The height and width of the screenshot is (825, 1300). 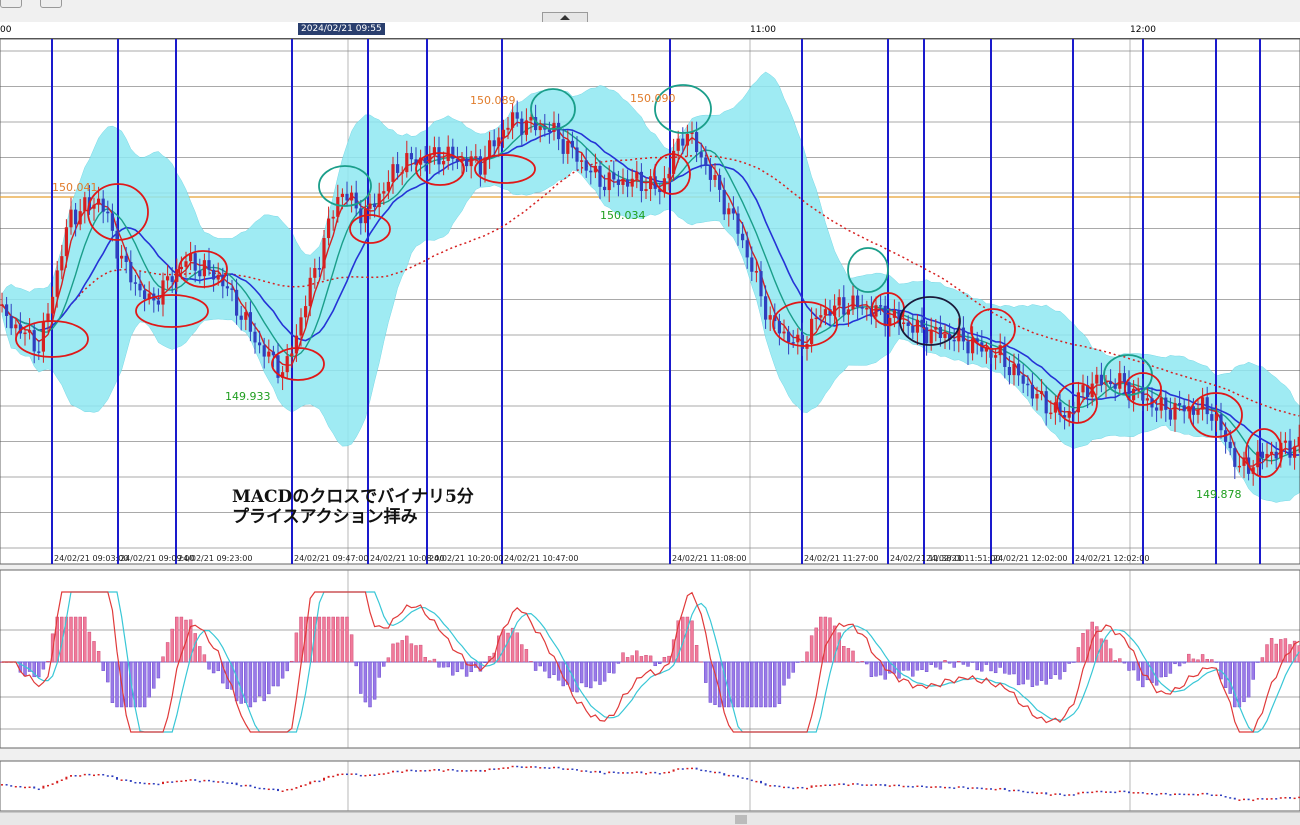 What do you see at coordinates (1112, 558) in the screenshot?
I see `vline-timestamp: 24/02/21 12:02:00` at bounding box center [1112, 558].